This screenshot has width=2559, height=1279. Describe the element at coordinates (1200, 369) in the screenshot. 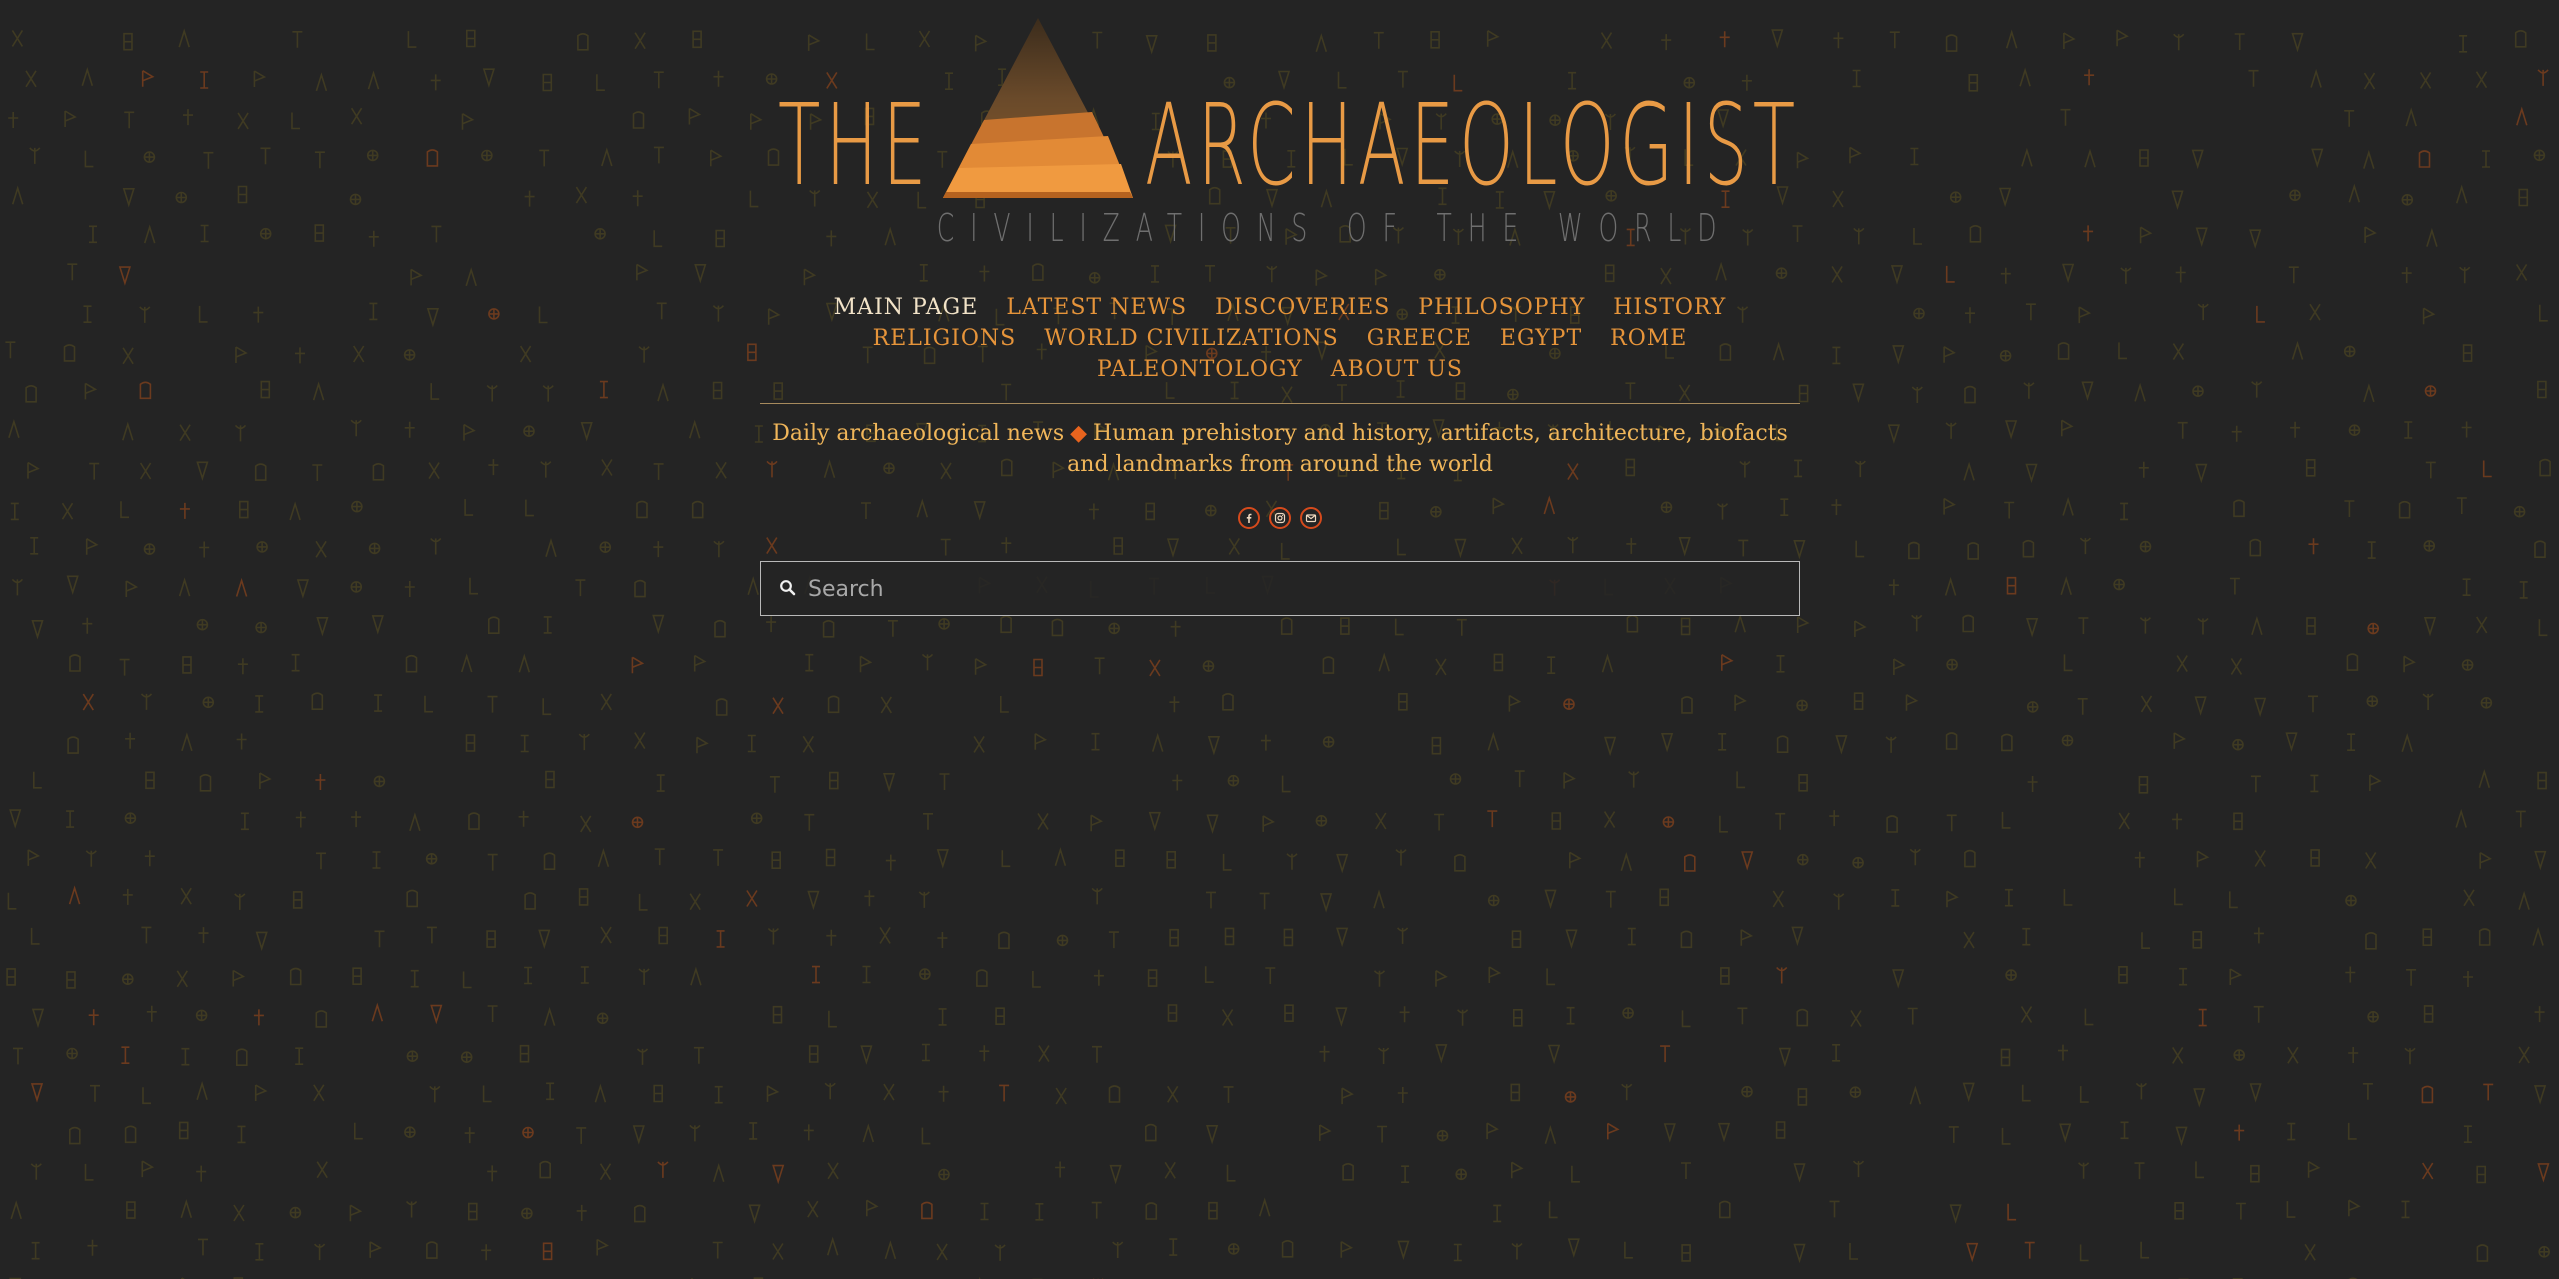

I see `nav-paleontology: PALEONTOLOGY` at that location.